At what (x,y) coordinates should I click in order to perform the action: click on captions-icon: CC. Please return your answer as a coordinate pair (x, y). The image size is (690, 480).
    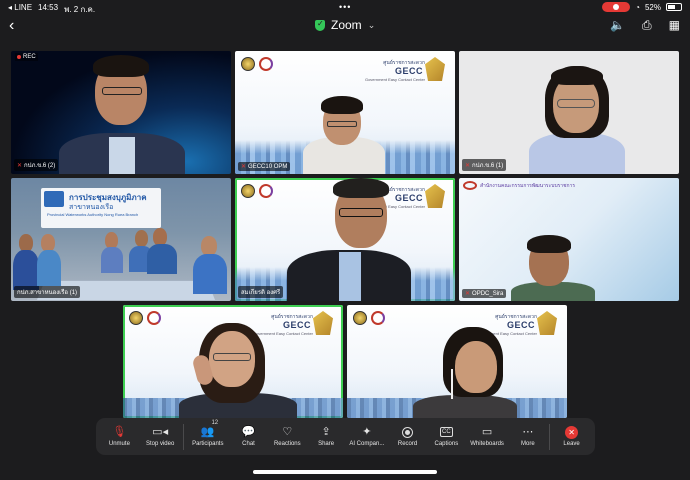
    Looking at the image, I should click on (446, 432).